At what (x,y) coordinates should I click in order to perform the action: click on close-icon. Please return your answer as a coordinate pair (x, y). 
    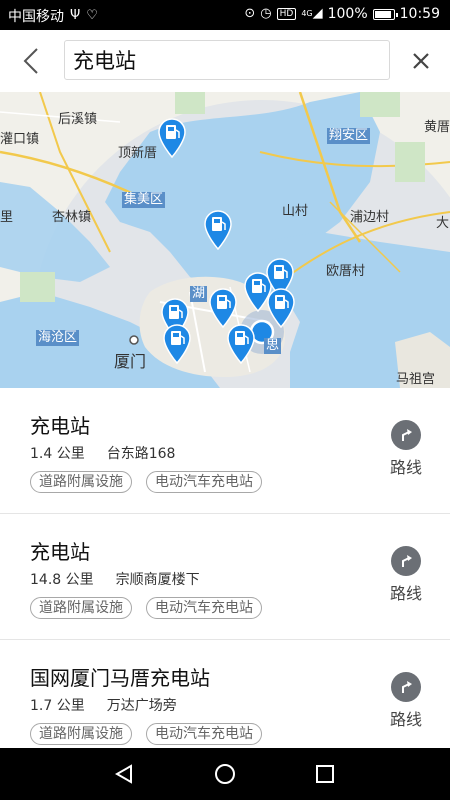
    Looking at the image, I should click on (421, 61).